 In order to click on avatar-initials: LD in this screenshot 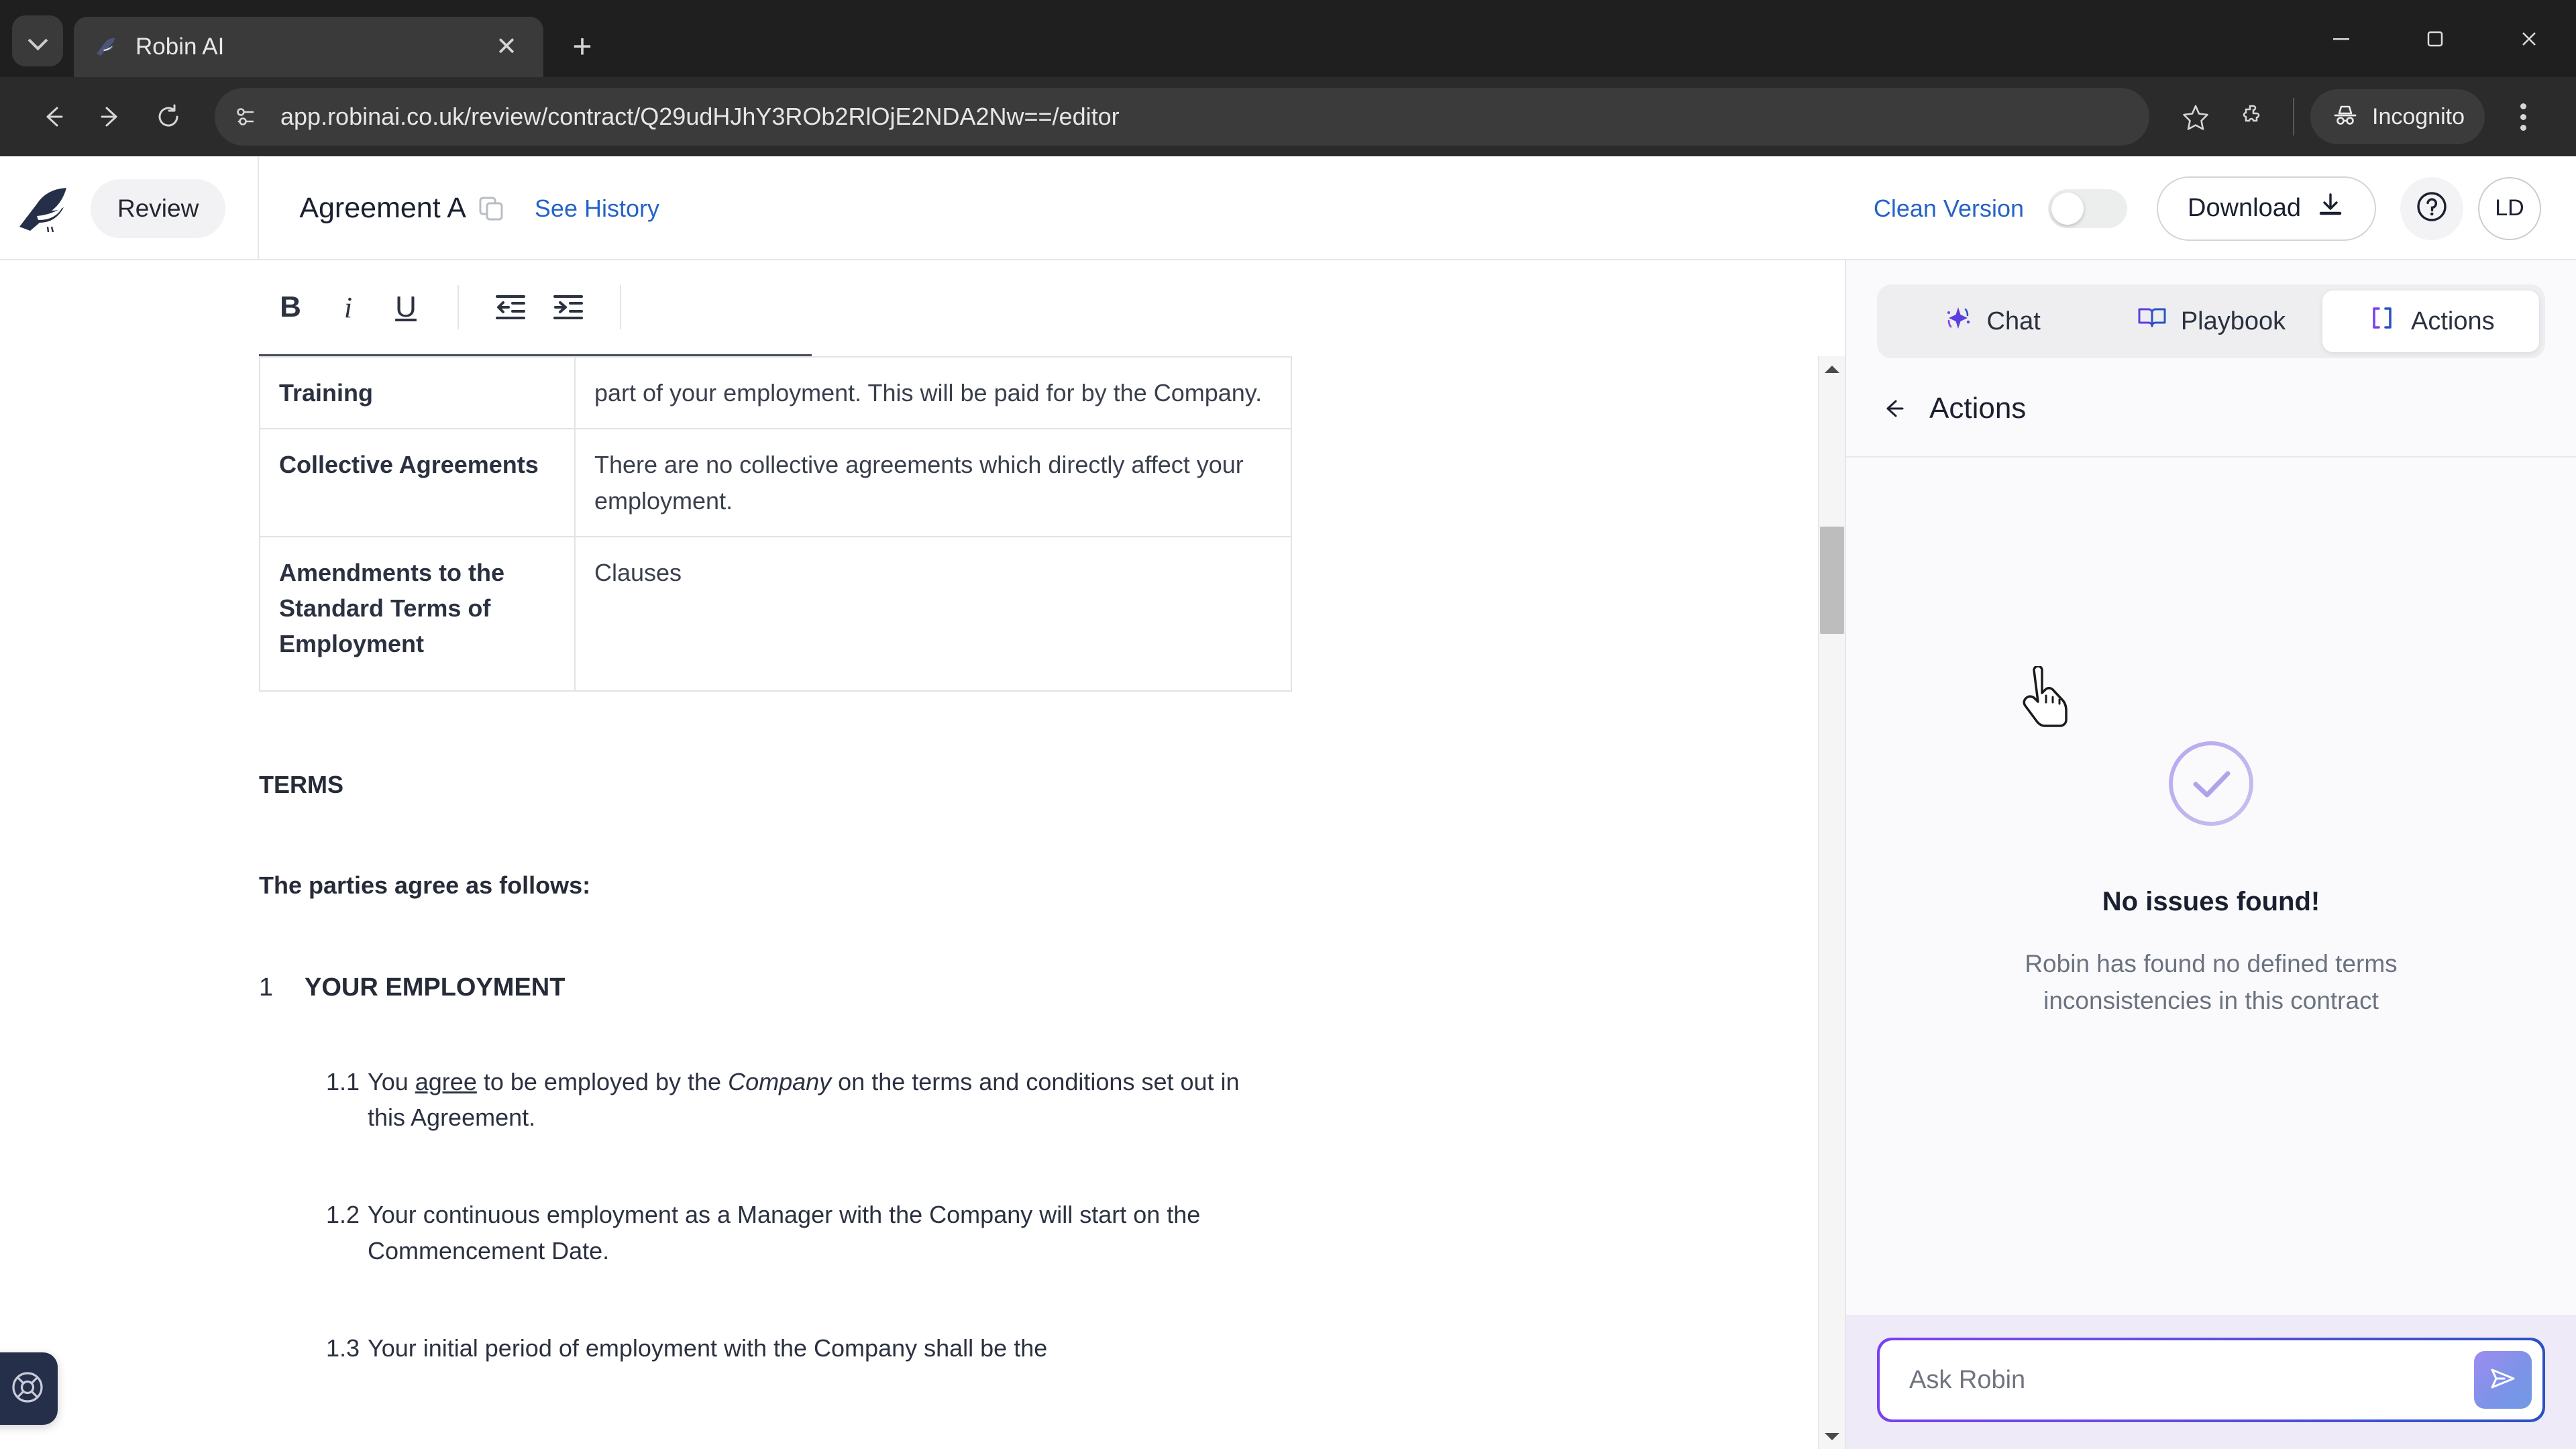, I will do `click(2509, 208)`.